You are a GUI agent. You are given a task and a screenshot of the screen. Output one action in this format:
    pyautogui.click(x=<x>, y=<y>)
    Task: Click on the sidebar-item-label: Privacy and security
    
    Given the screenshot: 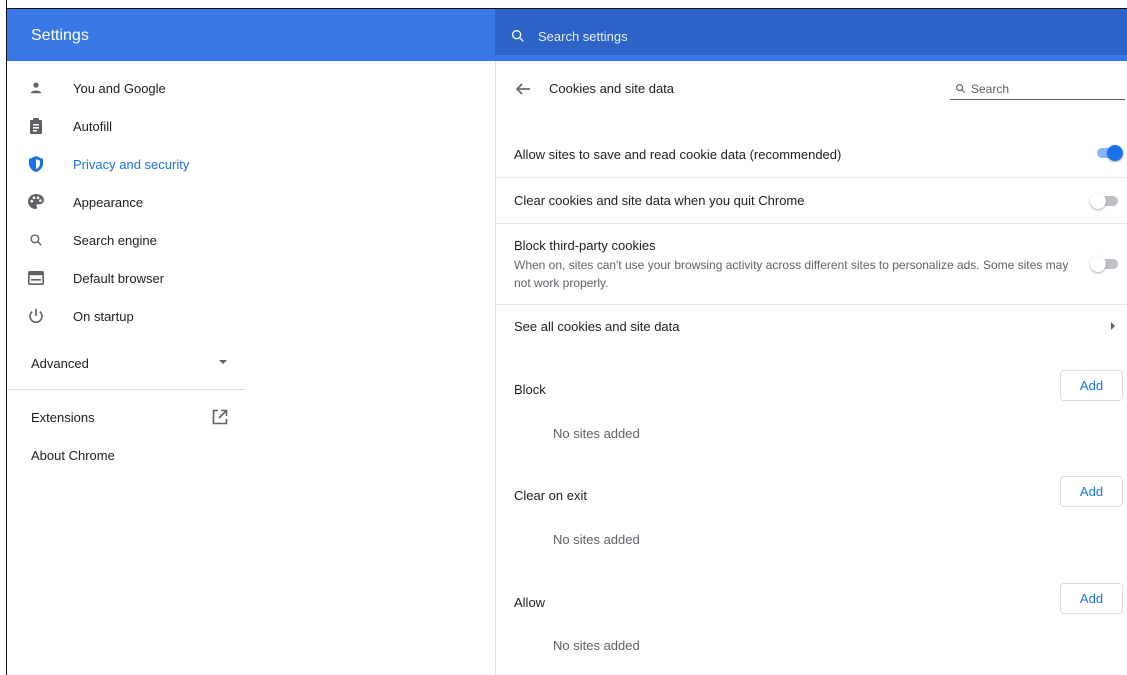 What is the action you would take?
    pyautogui.click(x=131, y=164)
    